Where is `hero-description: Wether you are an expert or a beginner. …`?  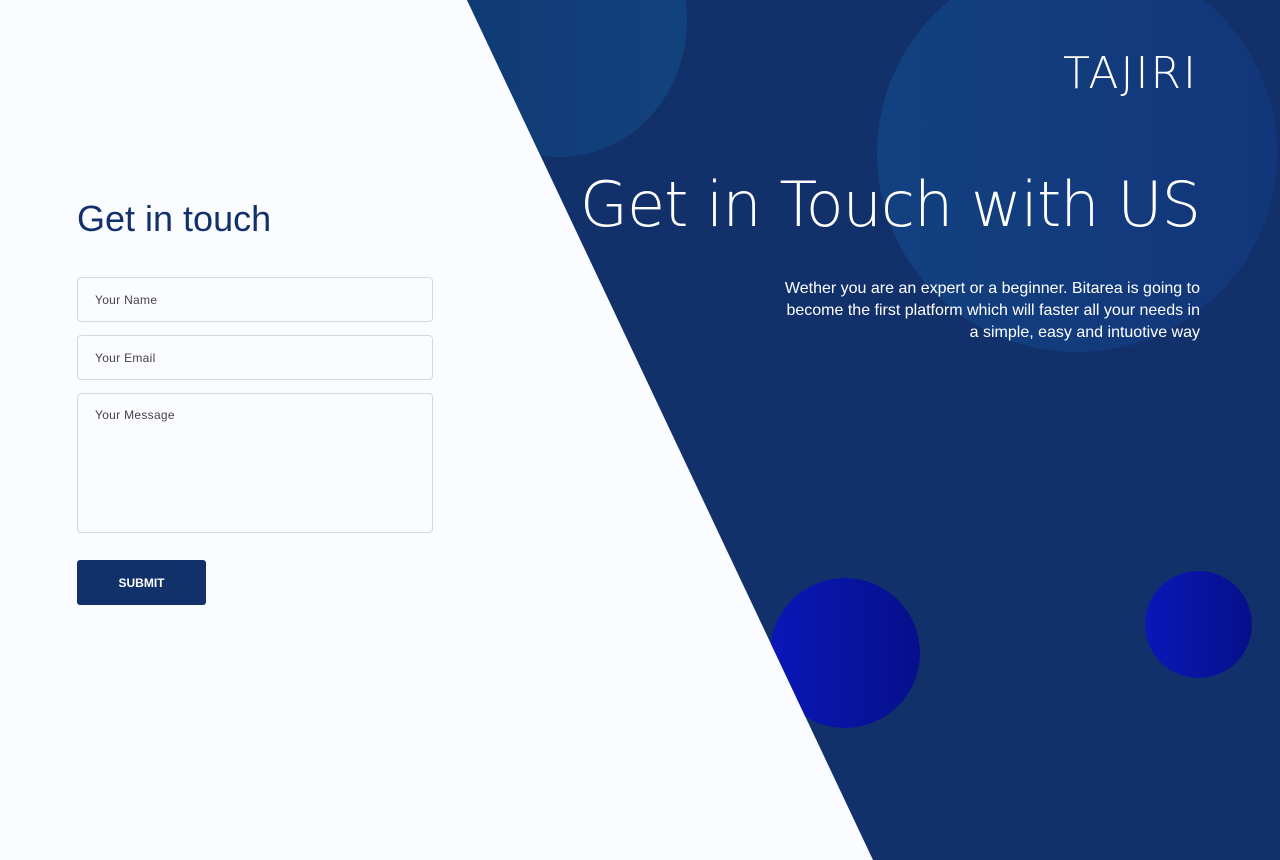
hero-description: Wether you are an expert or a beginner. … is located at coordinates (992, 310).